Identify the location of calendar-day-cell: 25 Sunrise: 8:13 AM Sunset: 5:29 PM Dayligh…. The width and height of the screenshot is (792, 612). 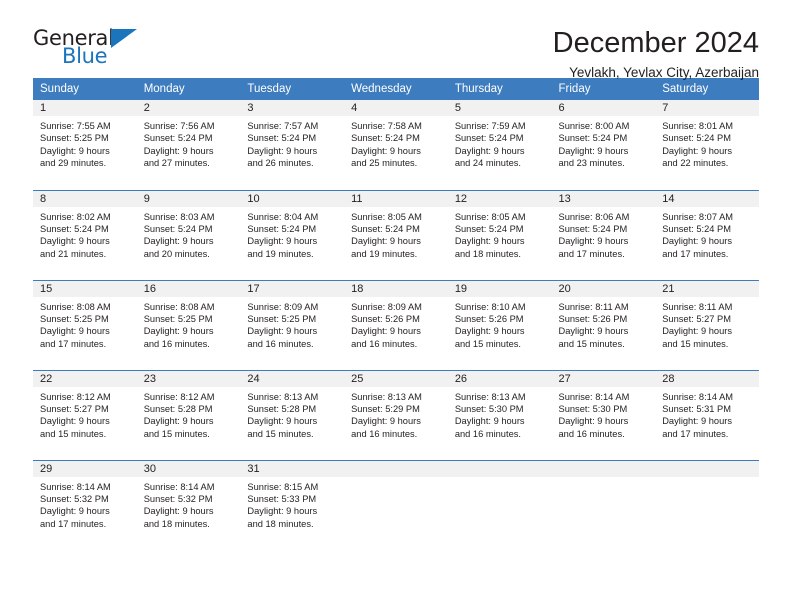
(396, 414).